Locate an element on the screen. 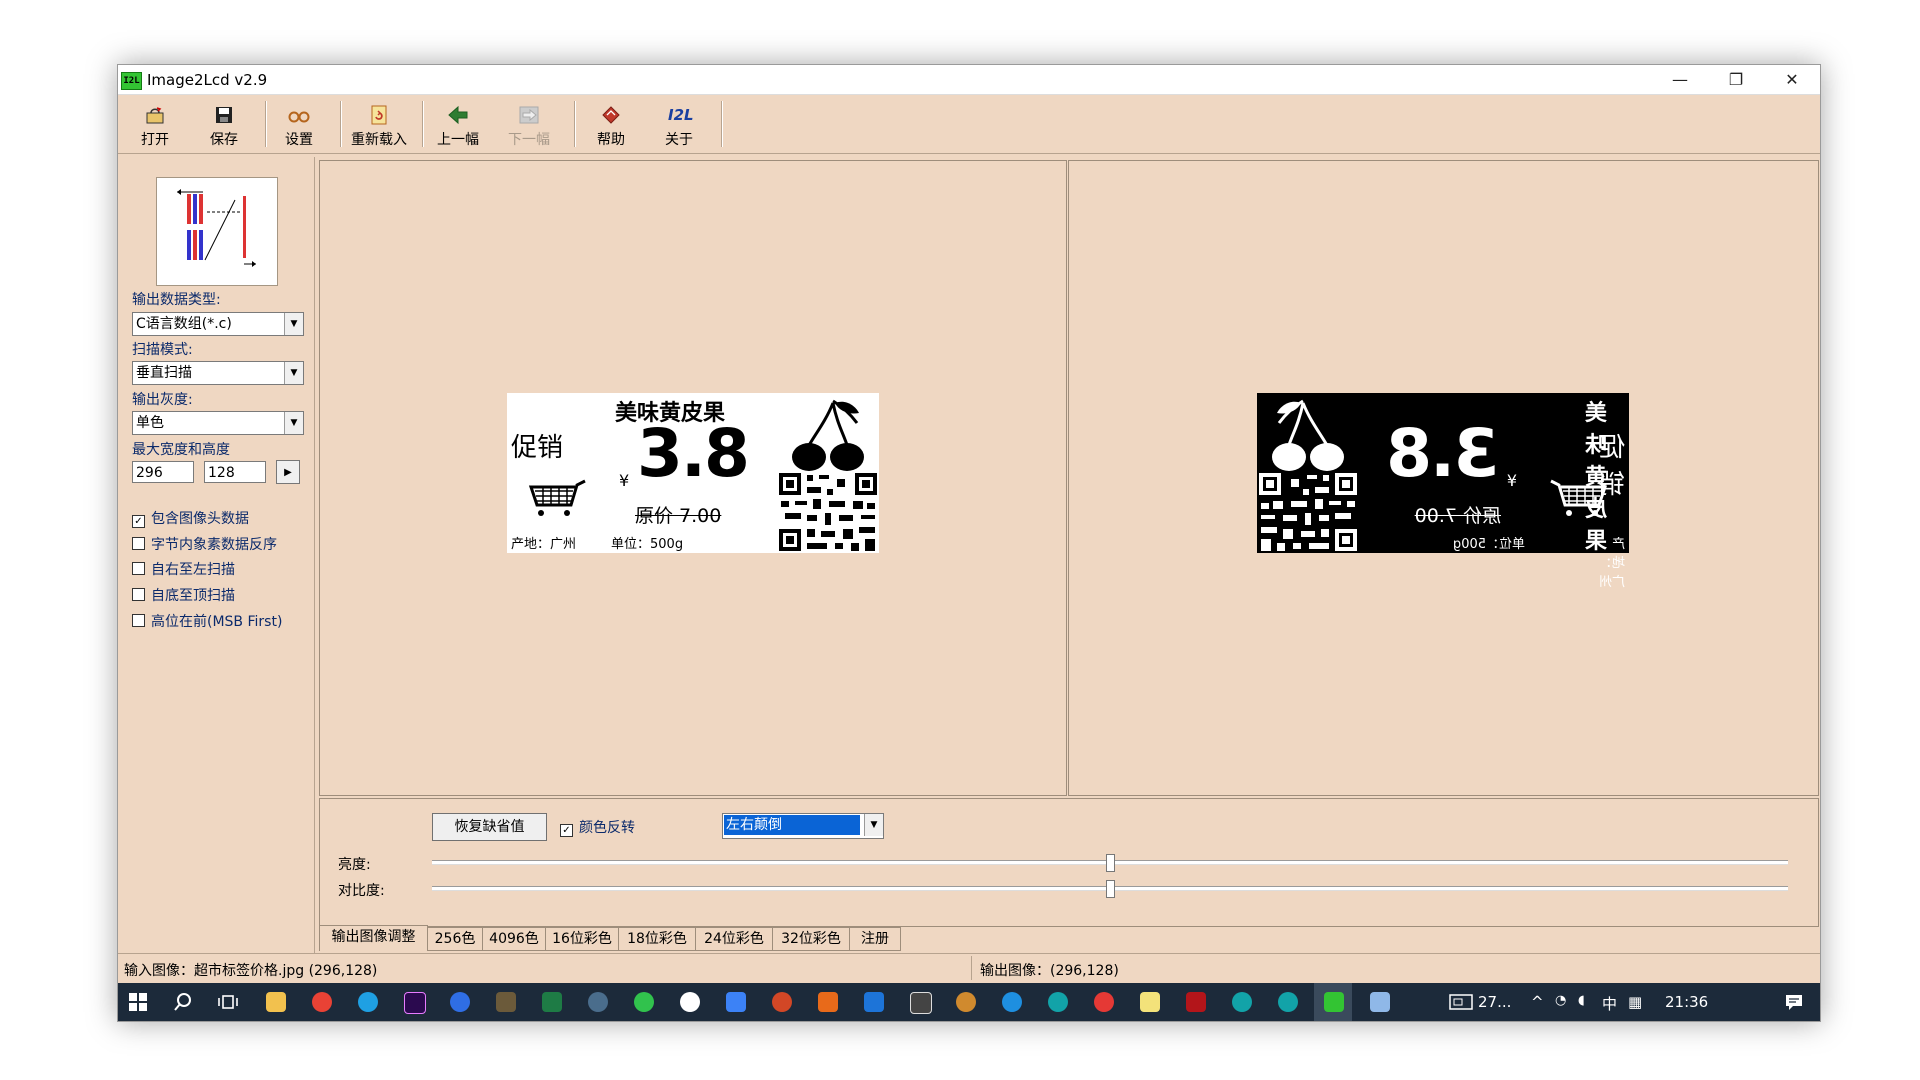 The width and height of the screenshot is (1920, 1080). apply-size-button: ▶ is located at coordinates (288, 472).